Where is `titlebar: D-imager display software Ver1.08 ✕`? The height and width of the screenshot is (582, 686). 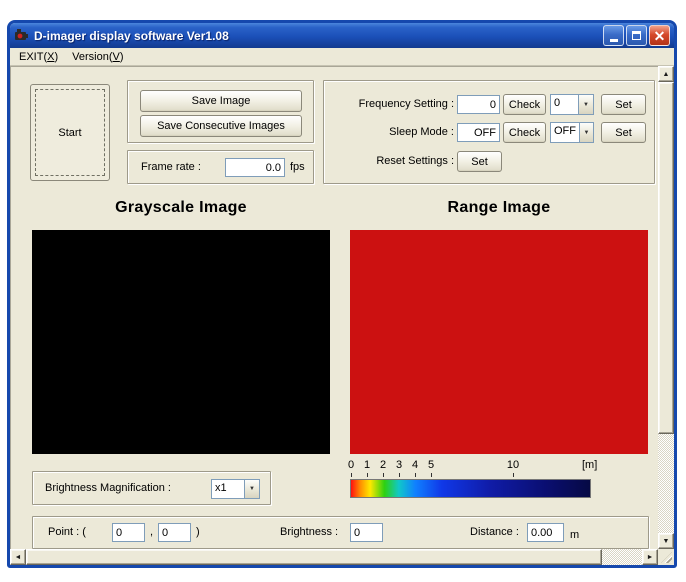 titlebar: D-imager display software Ver1.08 ✕ is located at coordinates (342, 35).